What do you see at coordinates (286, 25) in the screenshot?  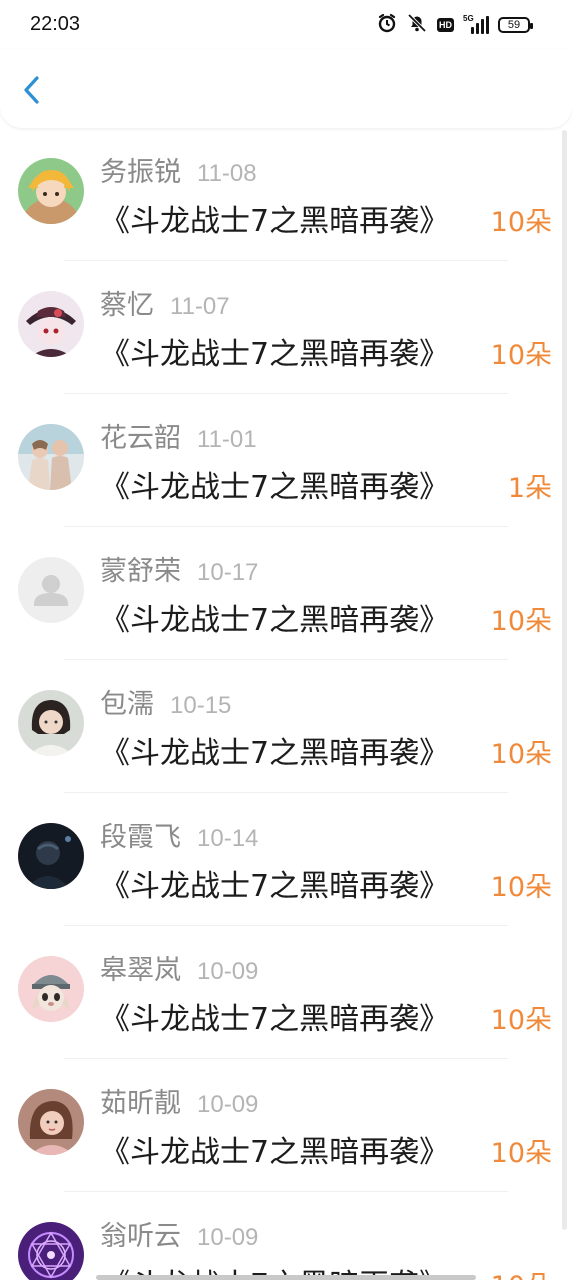 I see `status-bar: 22:03 HD 5G 59` at bounding box center [286, 25].